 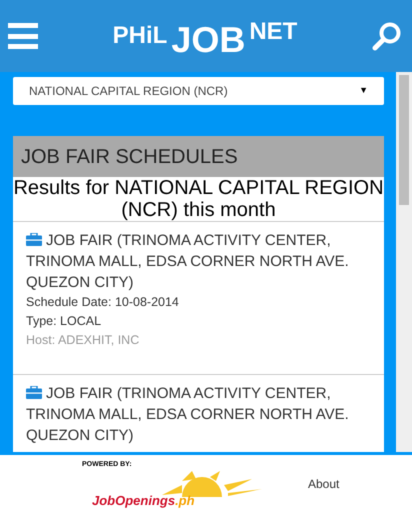 I want to click on about-link: About, so click(x=324, y=483).